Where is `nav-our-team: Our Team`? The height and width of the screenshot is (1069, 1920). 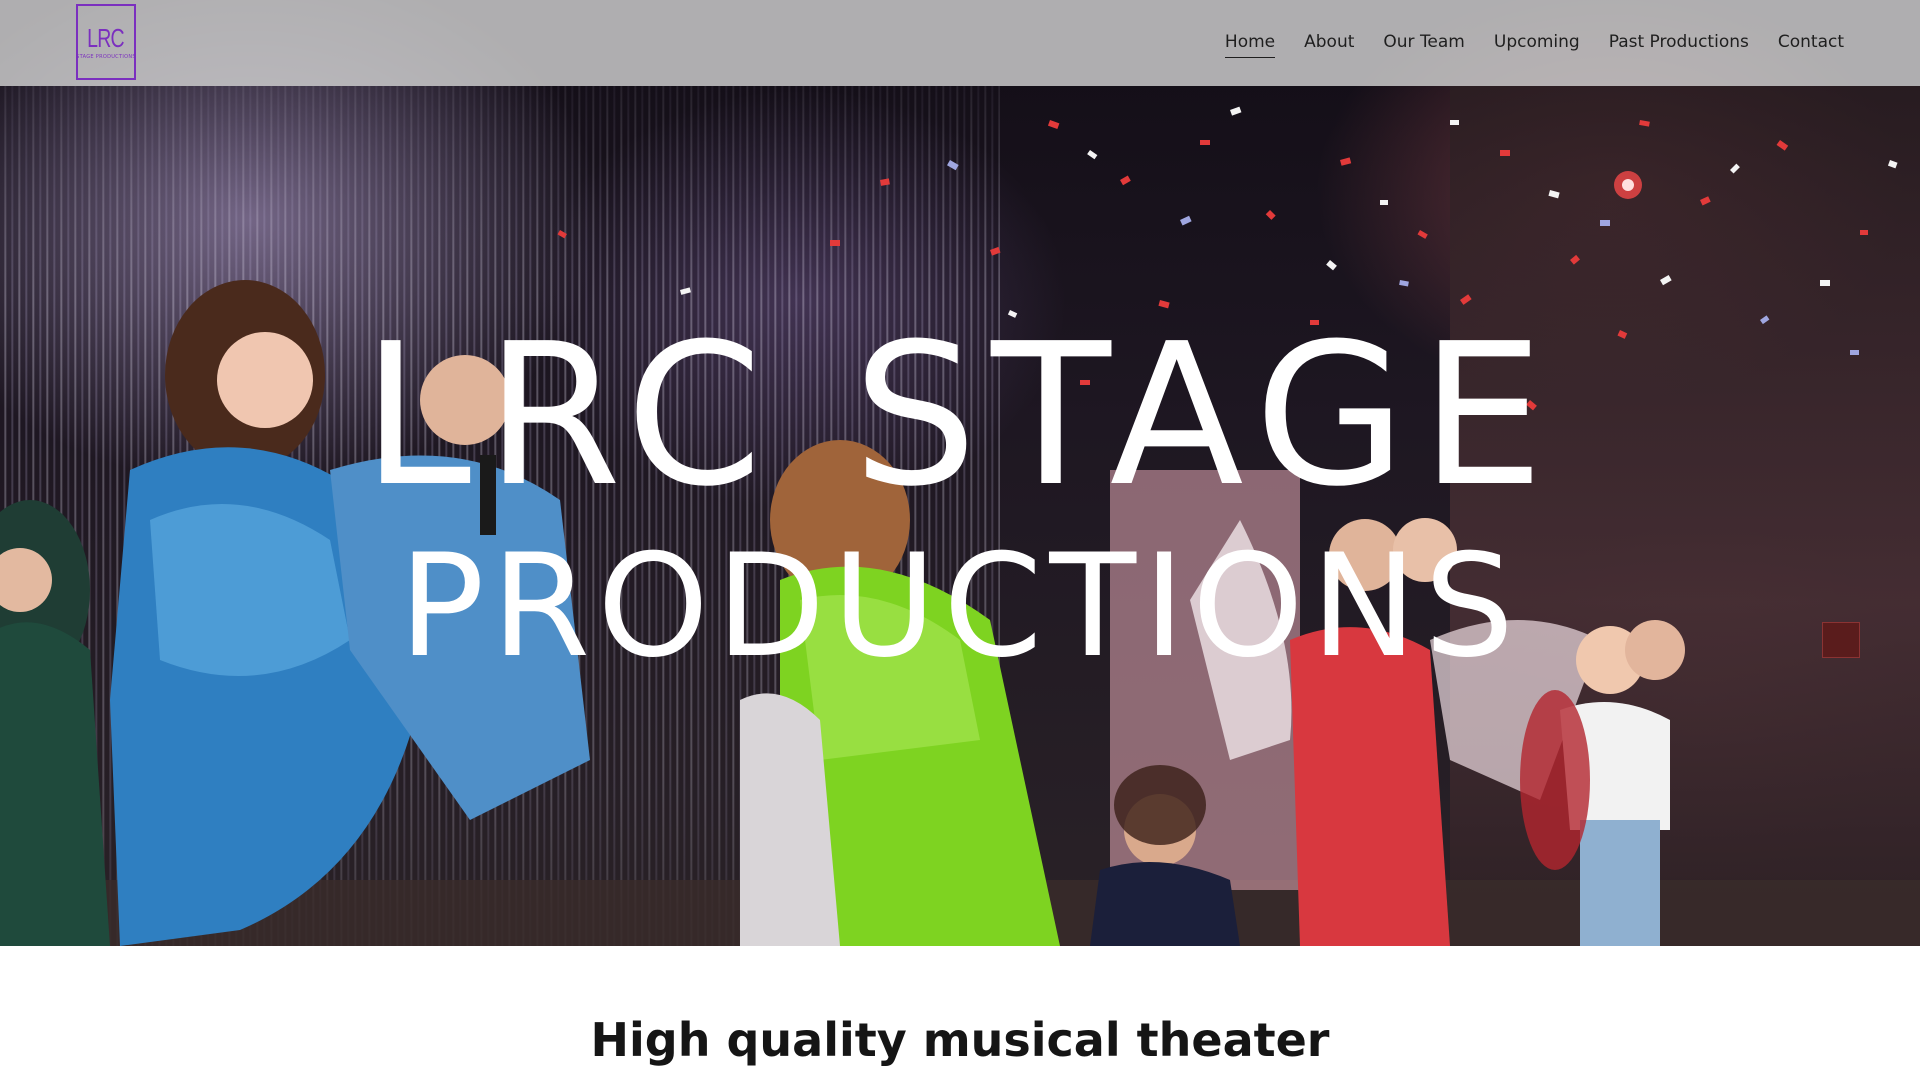
nav-our-team: Our Team is located at coordinates (1423, 42).